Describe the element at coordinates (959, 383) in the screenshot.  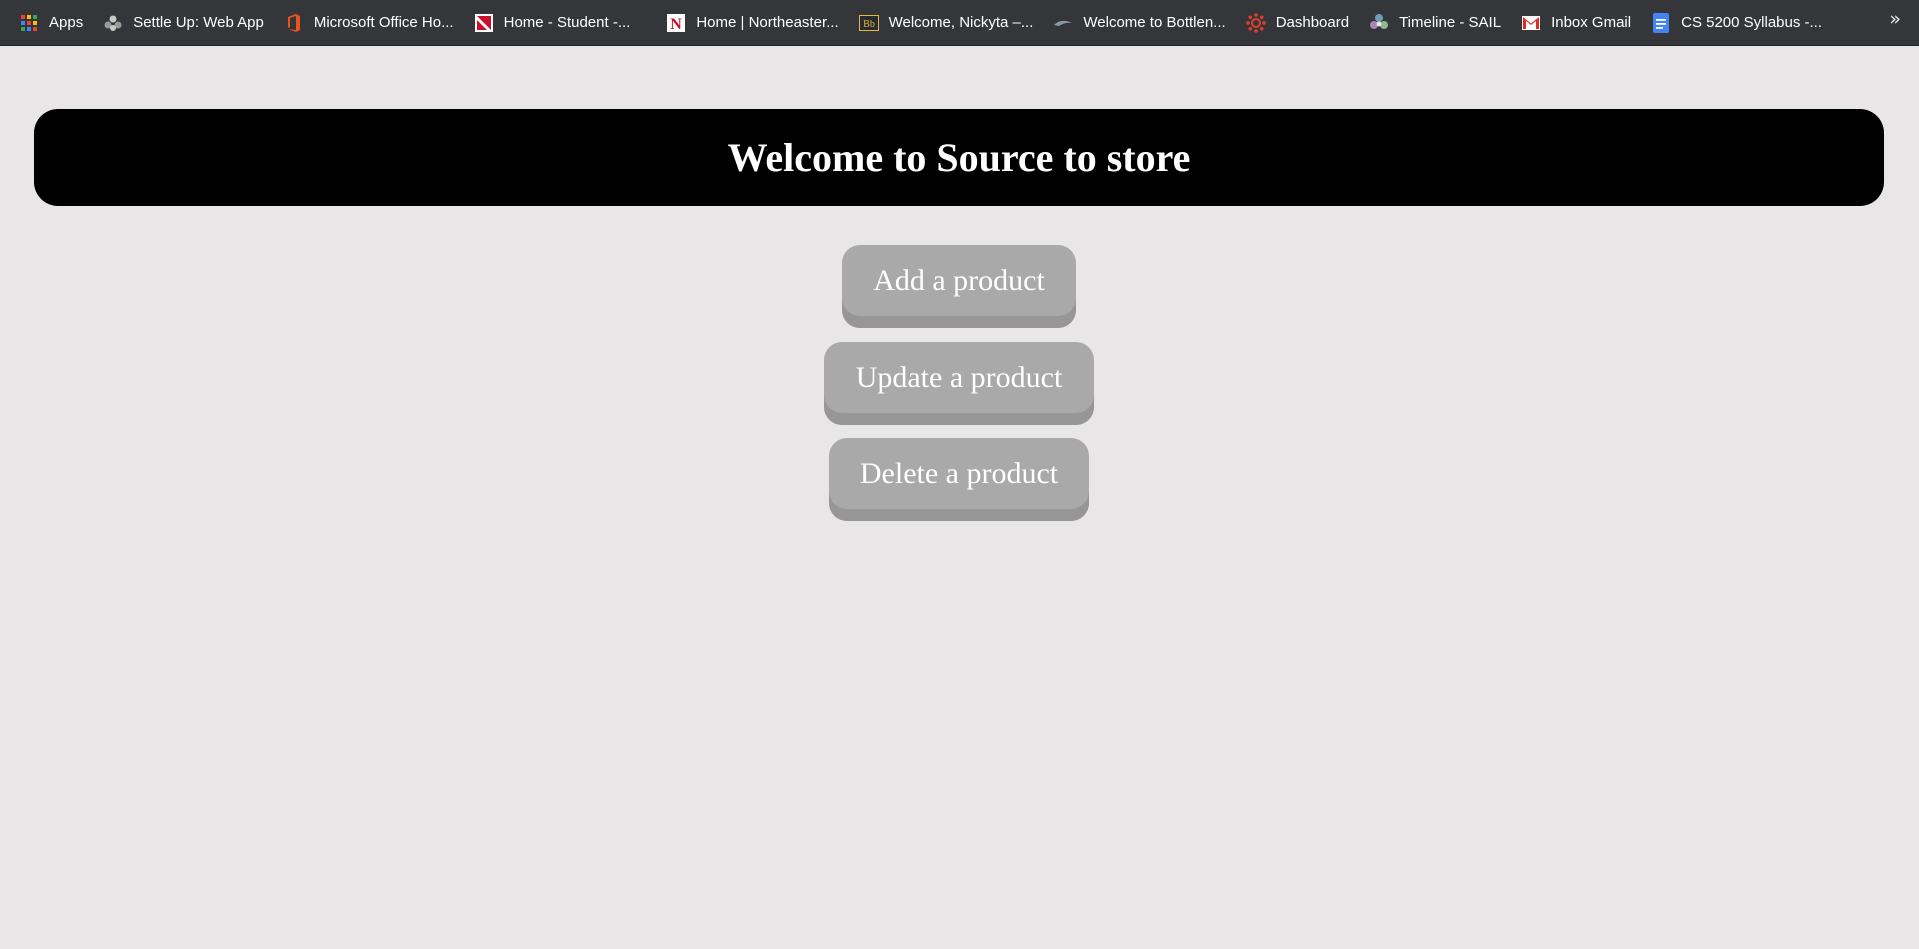
I see `update-product-button: Update a product` at that location.